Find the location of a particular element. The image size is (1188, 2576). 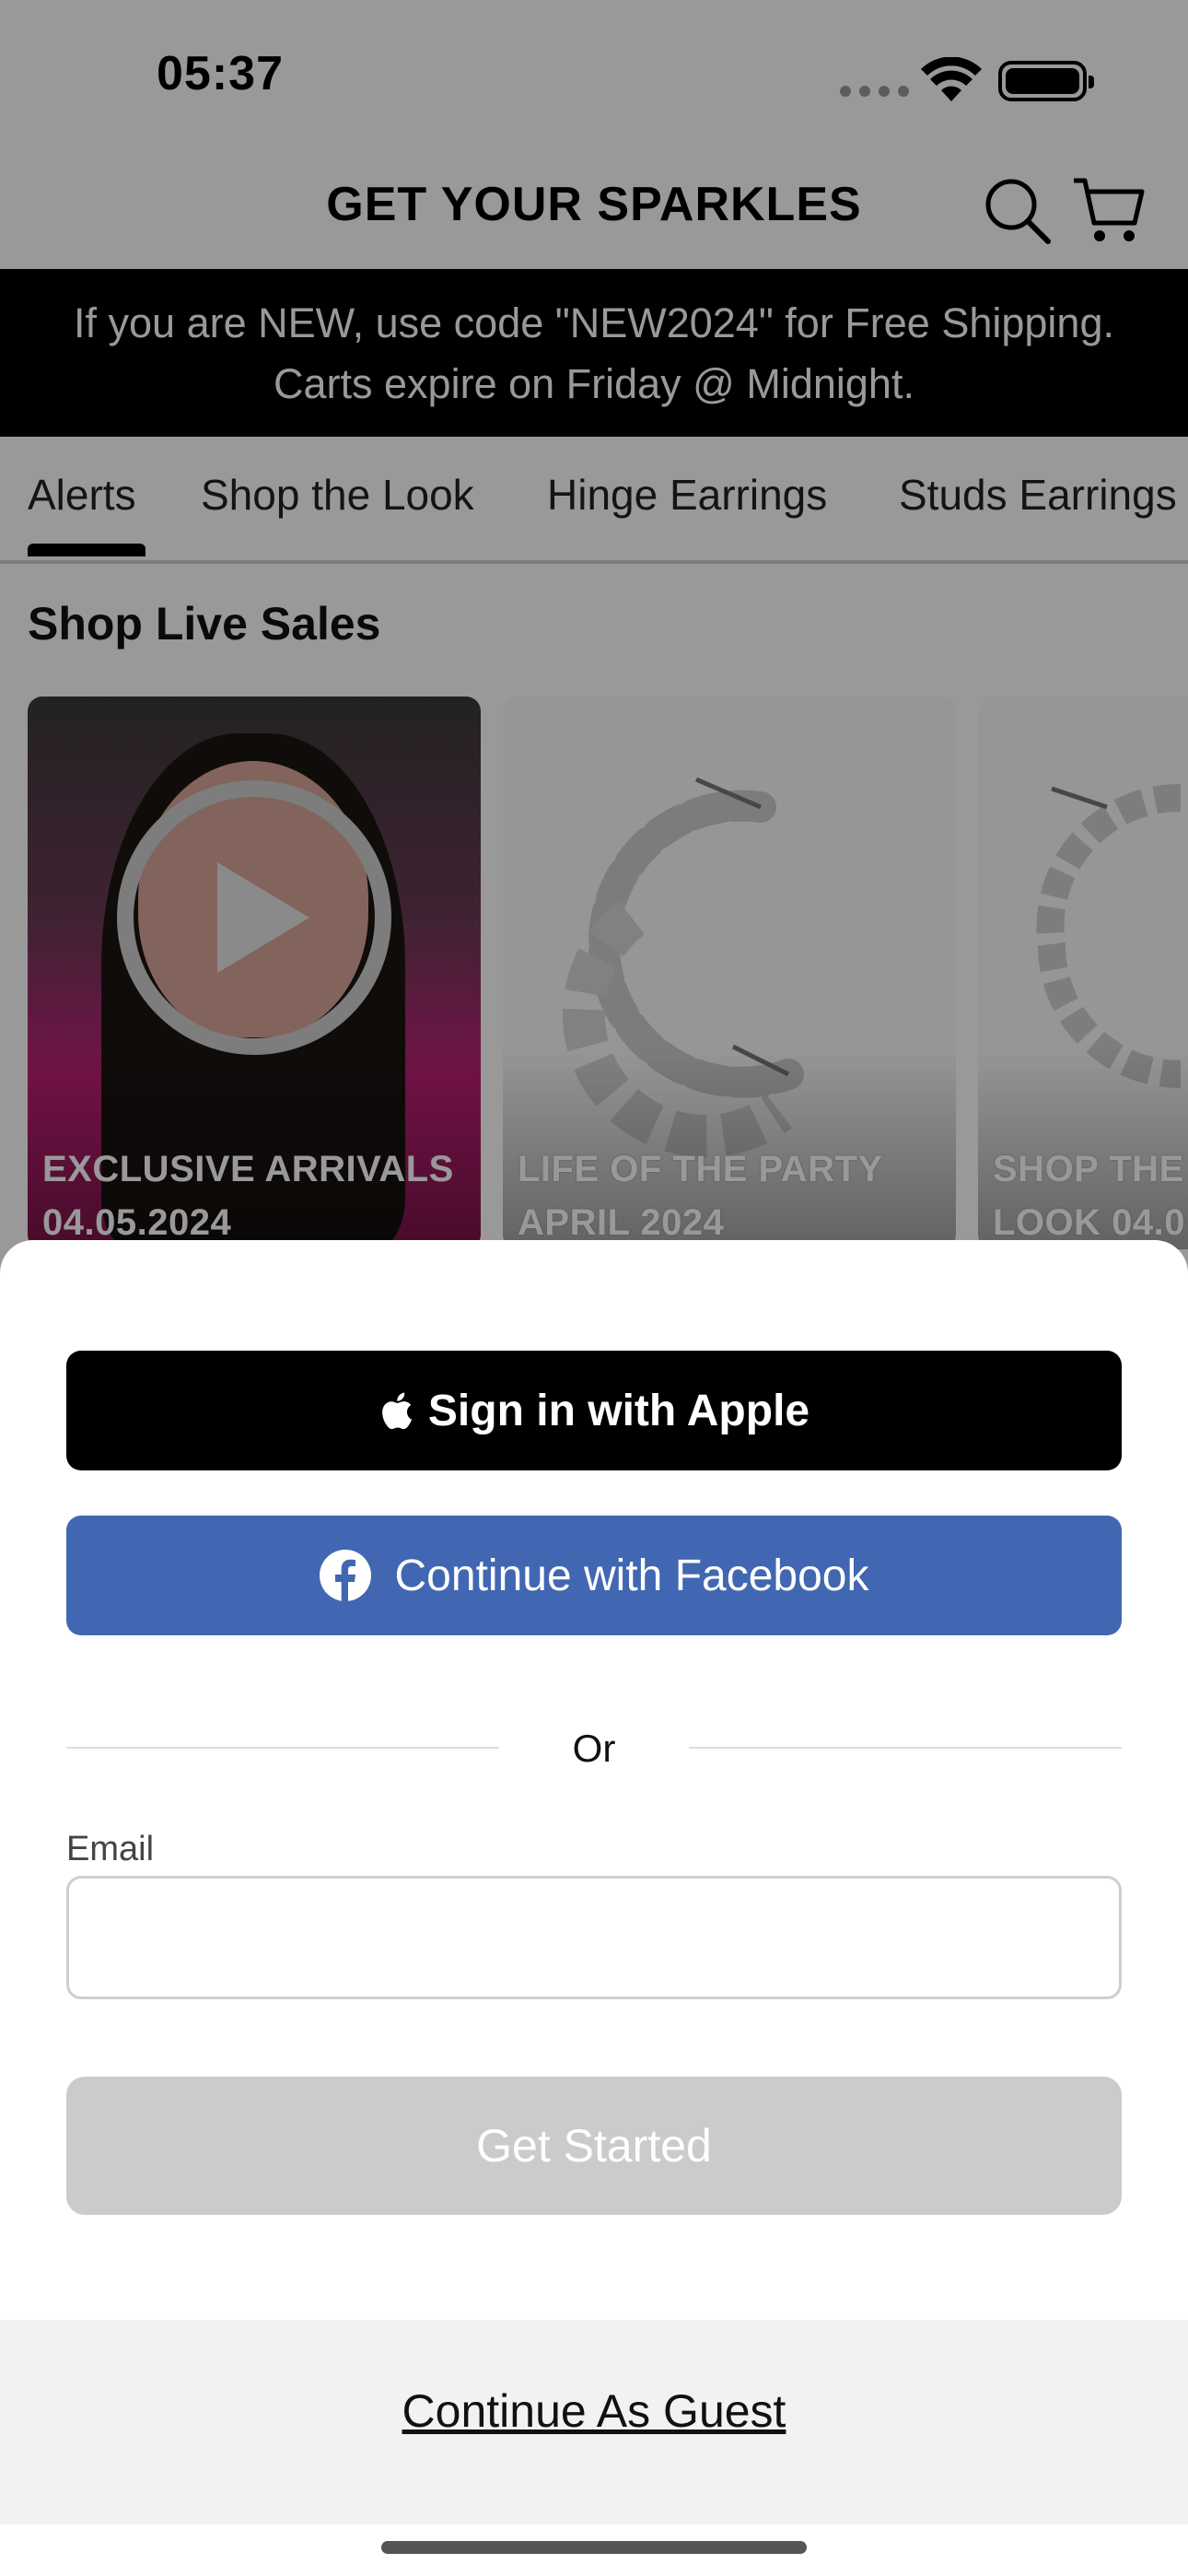

get-started-label: Get Started is located at coordinates (594, 2146).